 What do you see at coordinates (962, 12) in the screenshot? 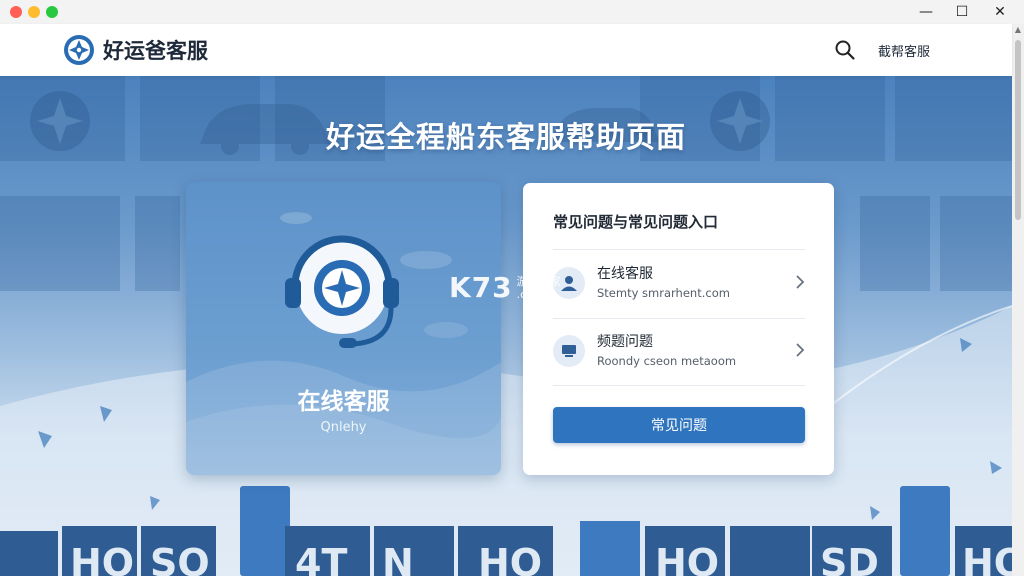
I see `maximize-button: ☐` at bounding box center [962, 12].